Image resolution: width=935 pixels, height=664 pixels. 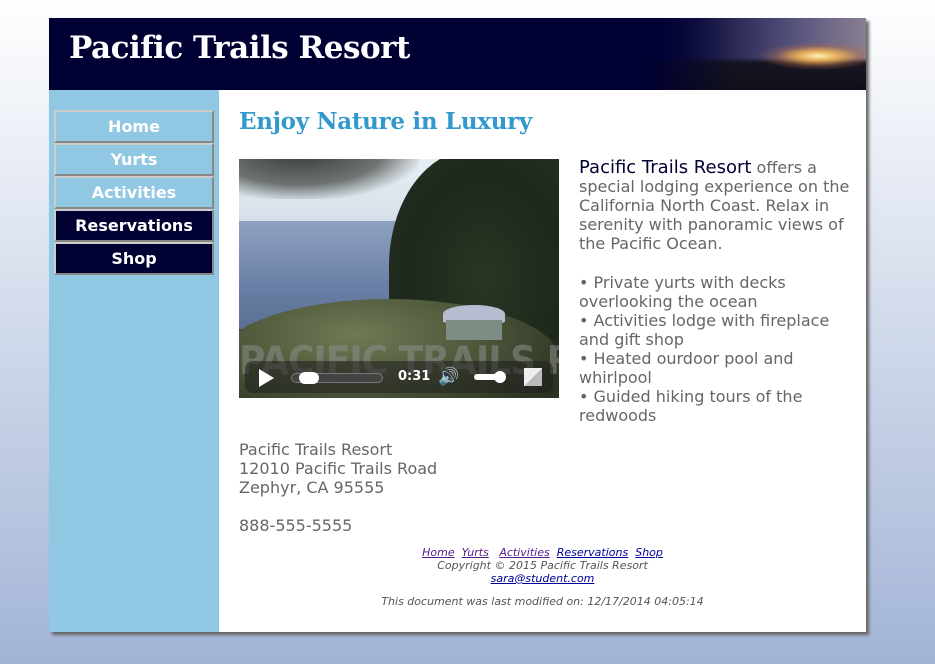 I want to click on yurt-image, so click(x=474, y=323).